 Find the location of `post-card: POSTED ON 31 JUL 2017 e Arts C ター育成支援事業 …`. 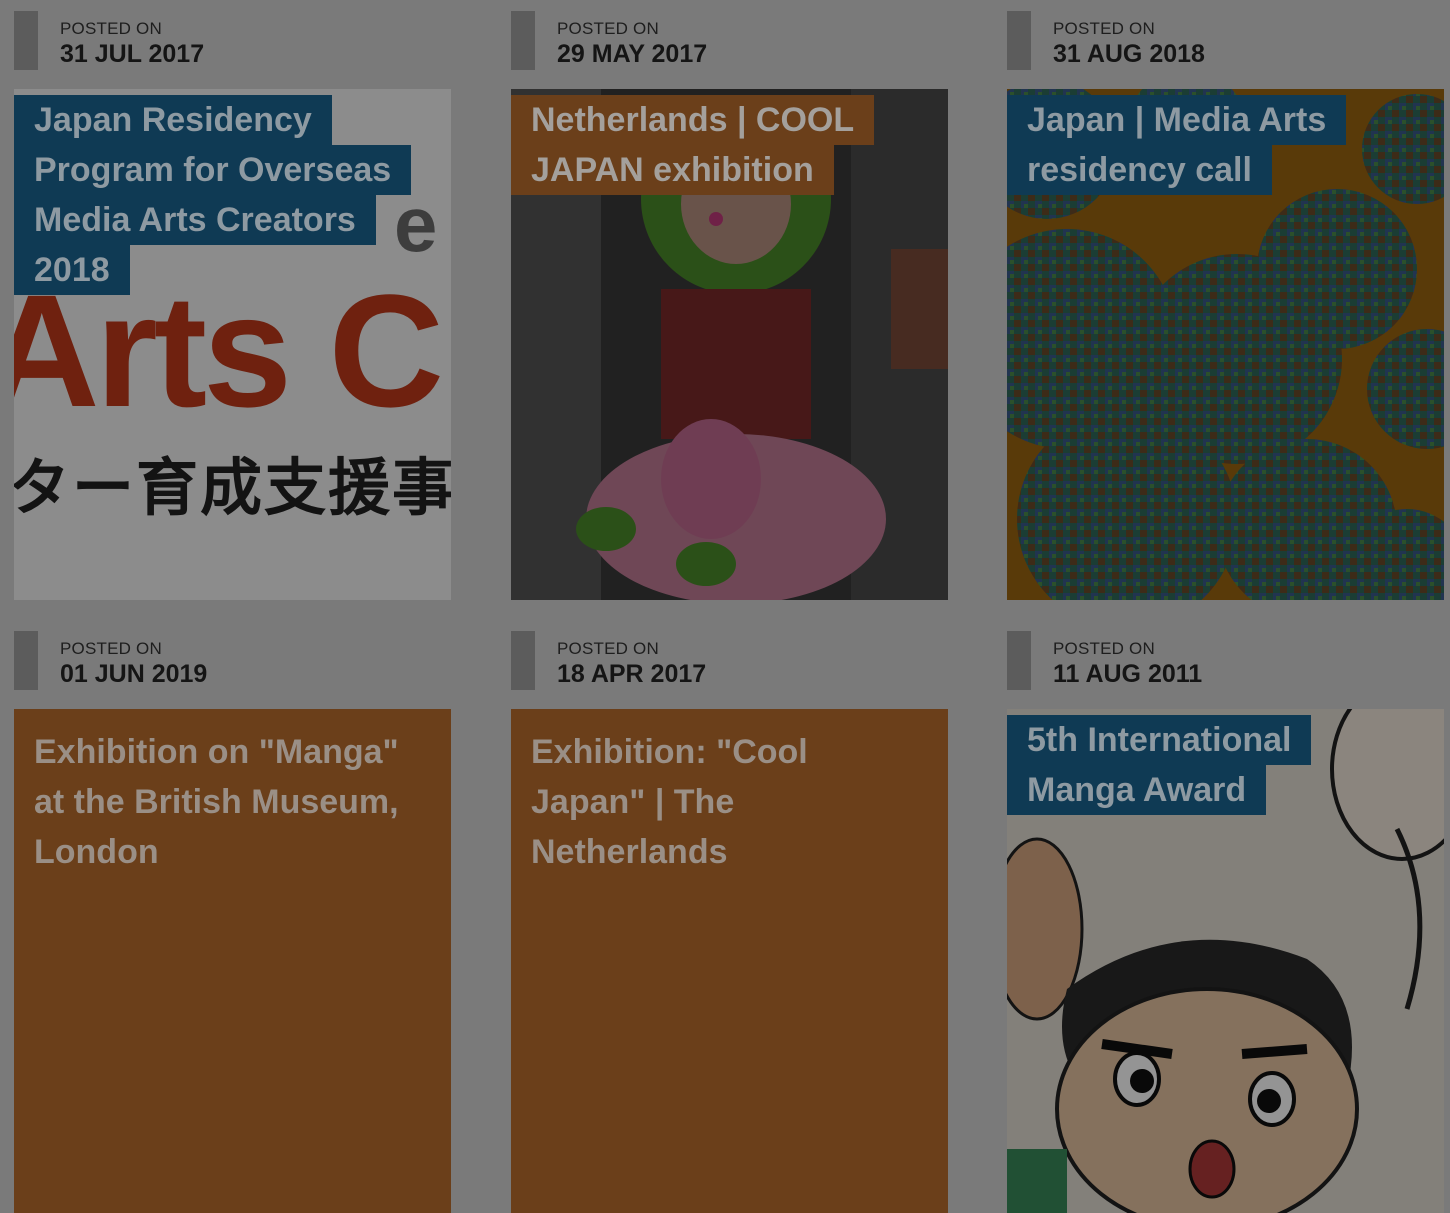

post-card: POSTED ON 31 JUL 2017 e Arts C ター育成支援事業 … is located at coordinates (232, 300).